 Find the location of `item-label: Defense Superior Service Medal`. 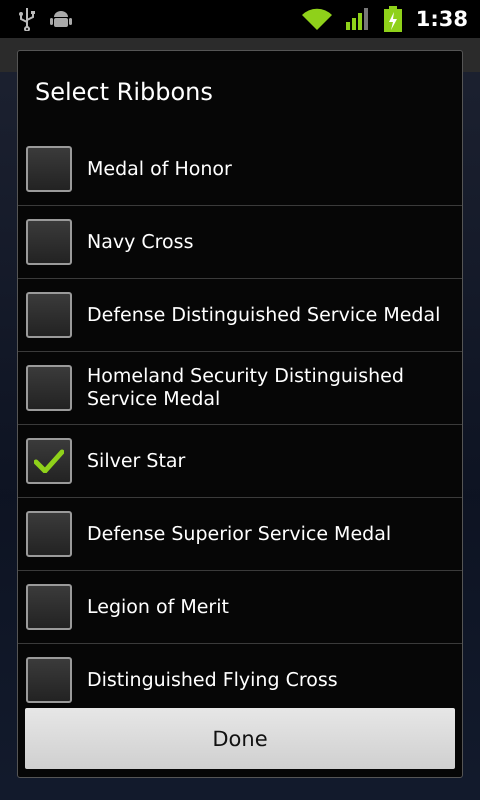

item-label: Defense Superior Service Medal is located at coordinates (239, 534).